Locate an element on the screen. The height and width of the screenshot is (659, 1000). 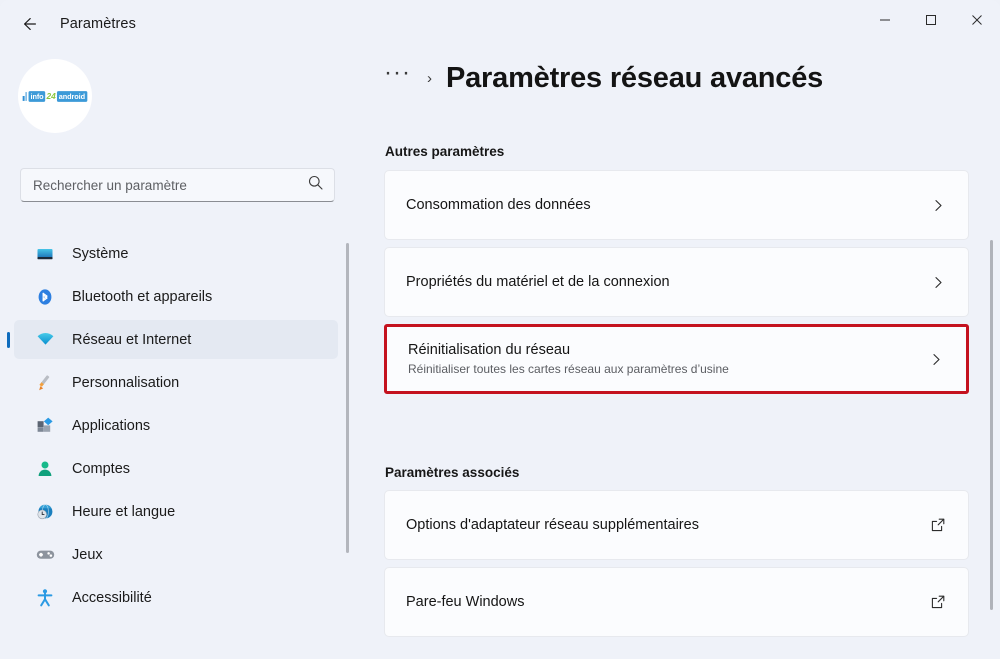
back-button is located at coordinates (29, 24).